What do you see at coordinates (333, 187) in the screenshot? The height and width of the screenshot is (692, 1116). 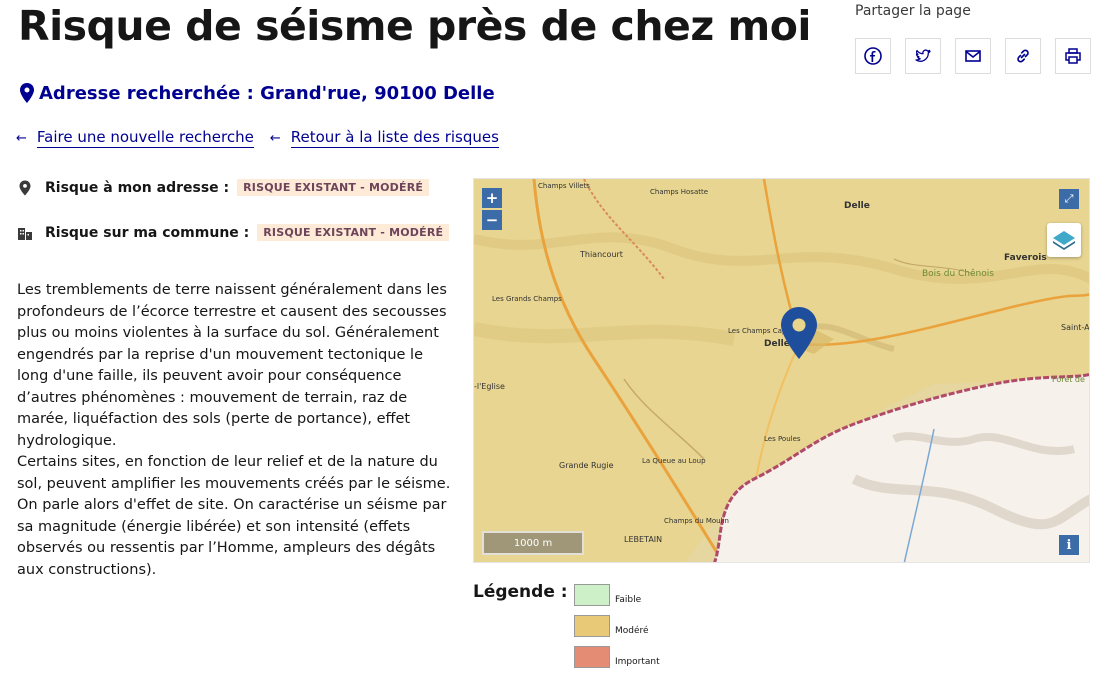 I see `address-risk-badge: RISQUE EXISTANT - MODÉRÉ` at bounding box center [333, 187].